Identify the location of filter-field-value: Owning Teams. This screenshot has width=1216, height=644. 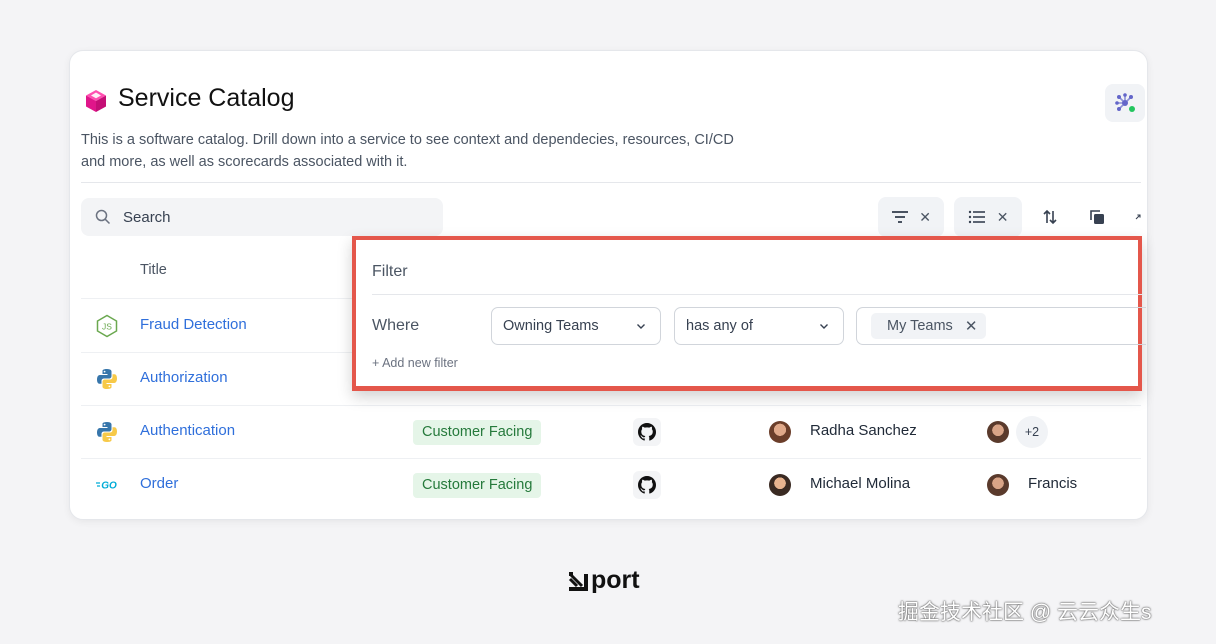
(551, 326).